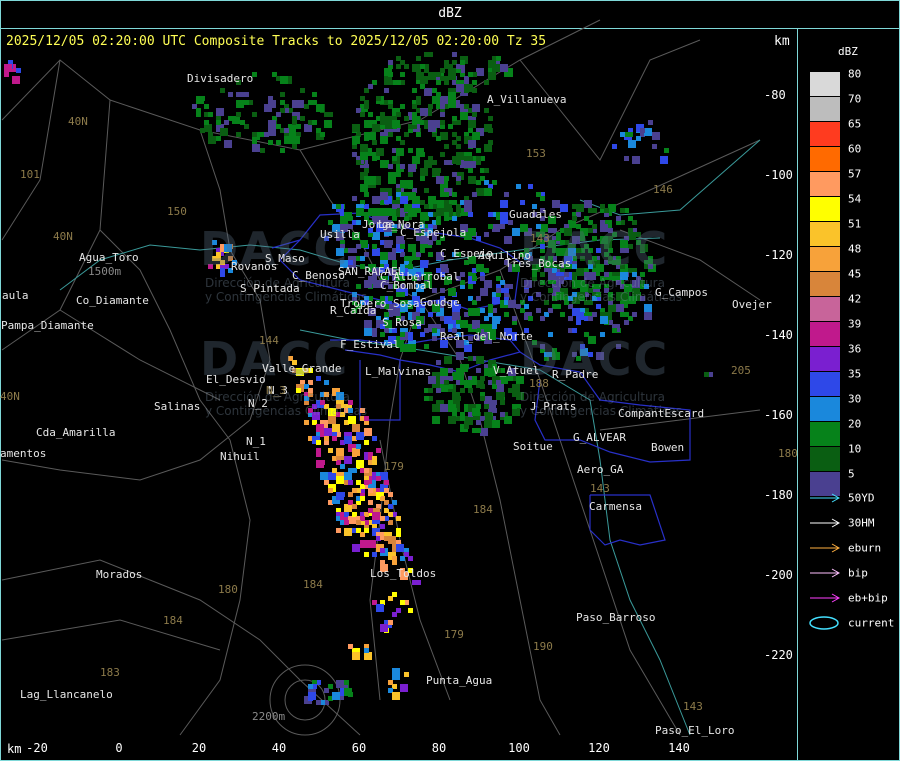 The height and width of the screenshot is (761, 900). Describe the element at coordinates (575, 374) in the screenshot. I see `place-label: R_Padre` at that location.